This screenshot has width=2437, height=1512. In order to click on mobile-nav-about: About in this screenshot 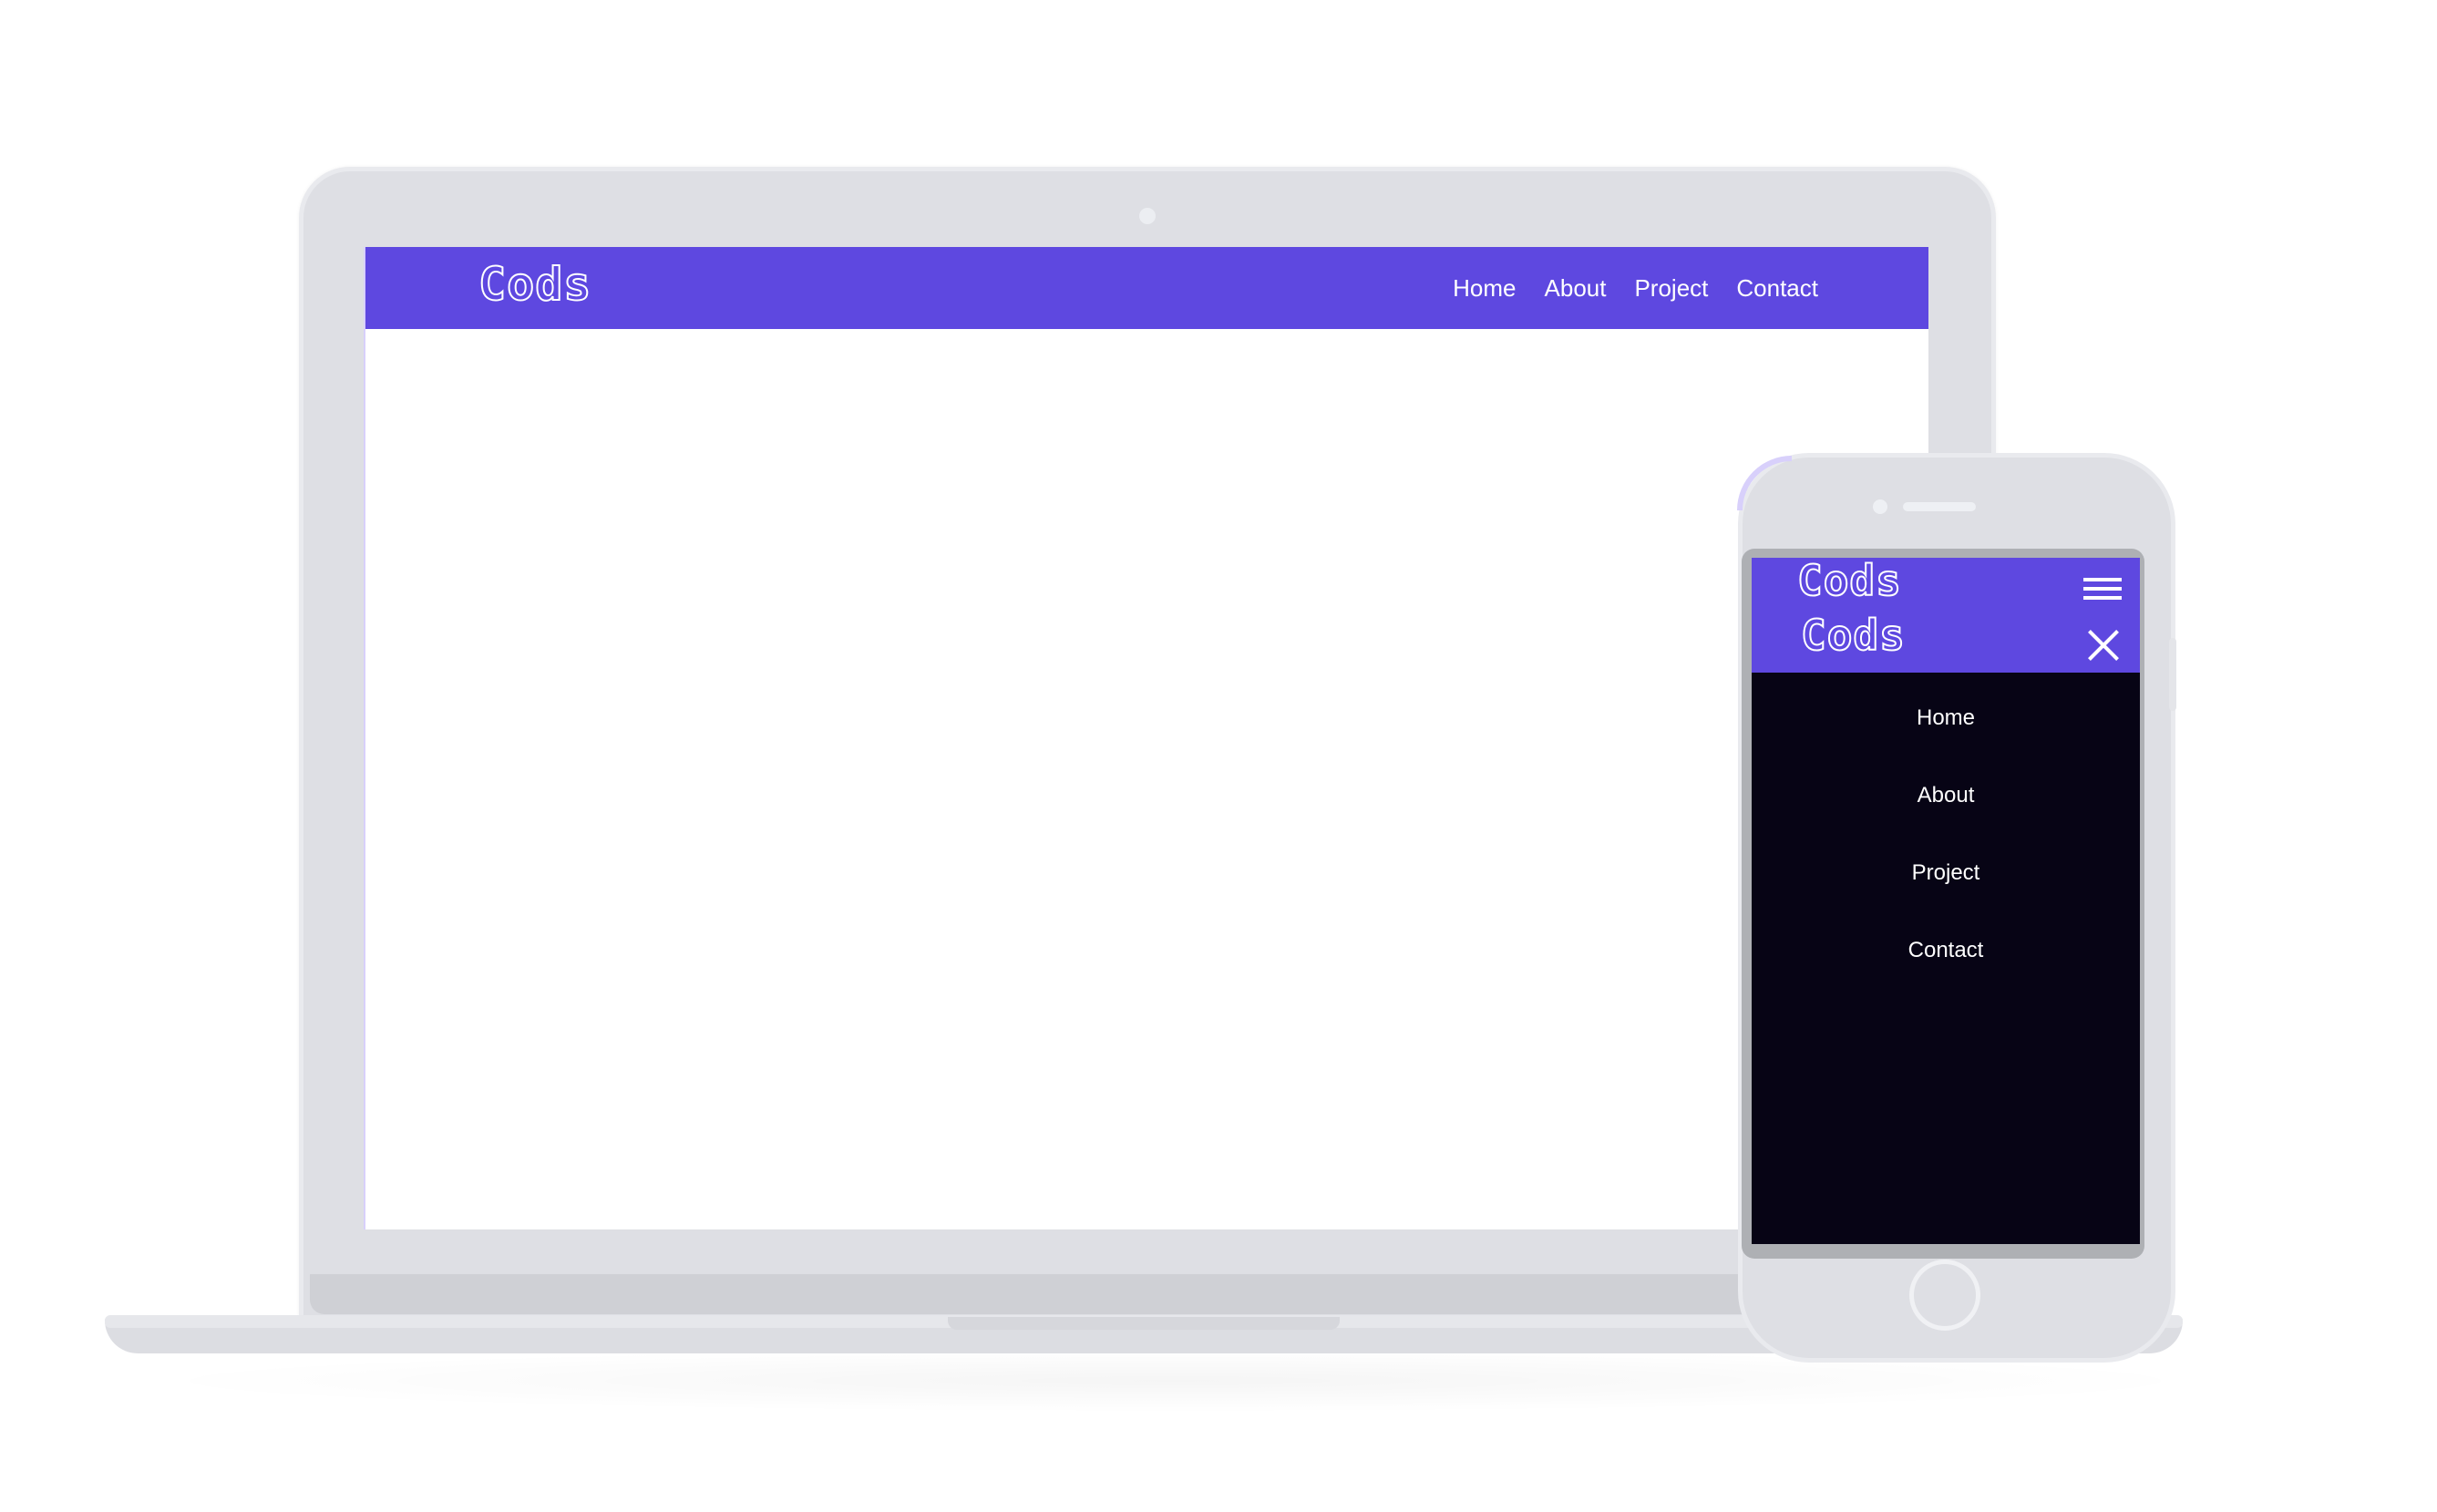, I will do `click(1946, 795)`.